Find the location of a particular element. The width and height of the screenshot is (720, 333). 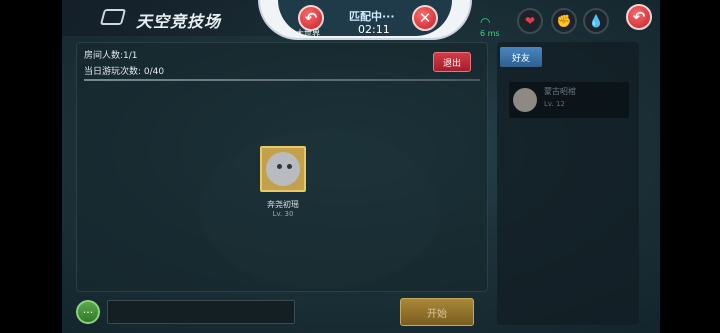

start-button: 开始 is located at coordinates (437, 312).